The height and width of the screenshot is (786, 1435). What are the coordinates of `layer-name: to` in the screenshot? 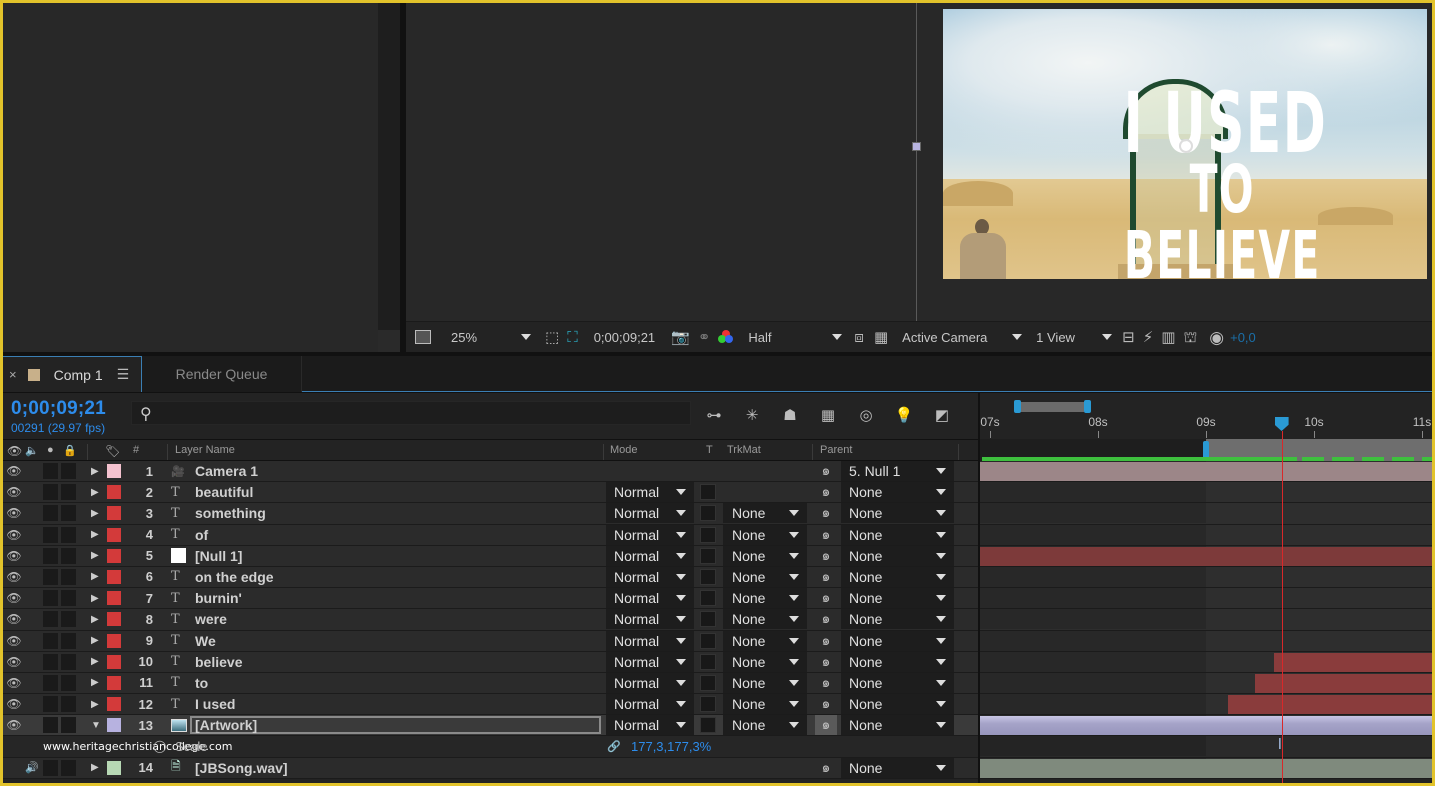 It's located at (395, 683).